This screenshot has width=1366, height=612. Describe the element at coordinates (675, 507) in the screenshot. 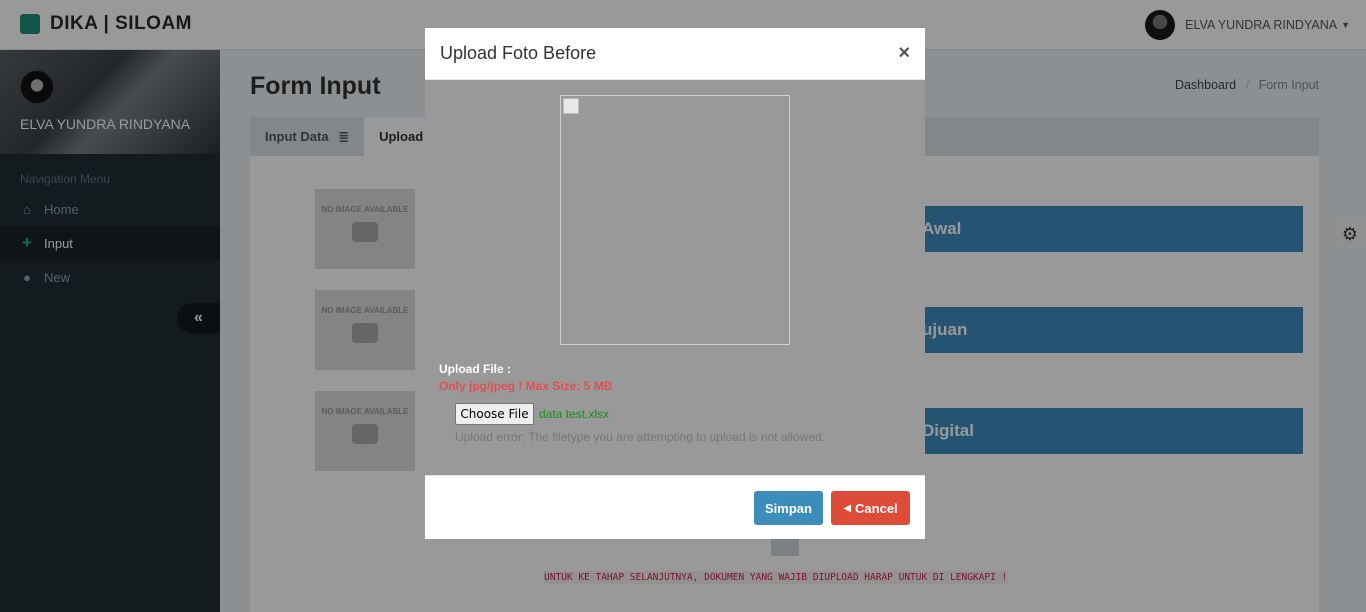

I see `modal-footer: Simpan ◀ Cancel` at that location.